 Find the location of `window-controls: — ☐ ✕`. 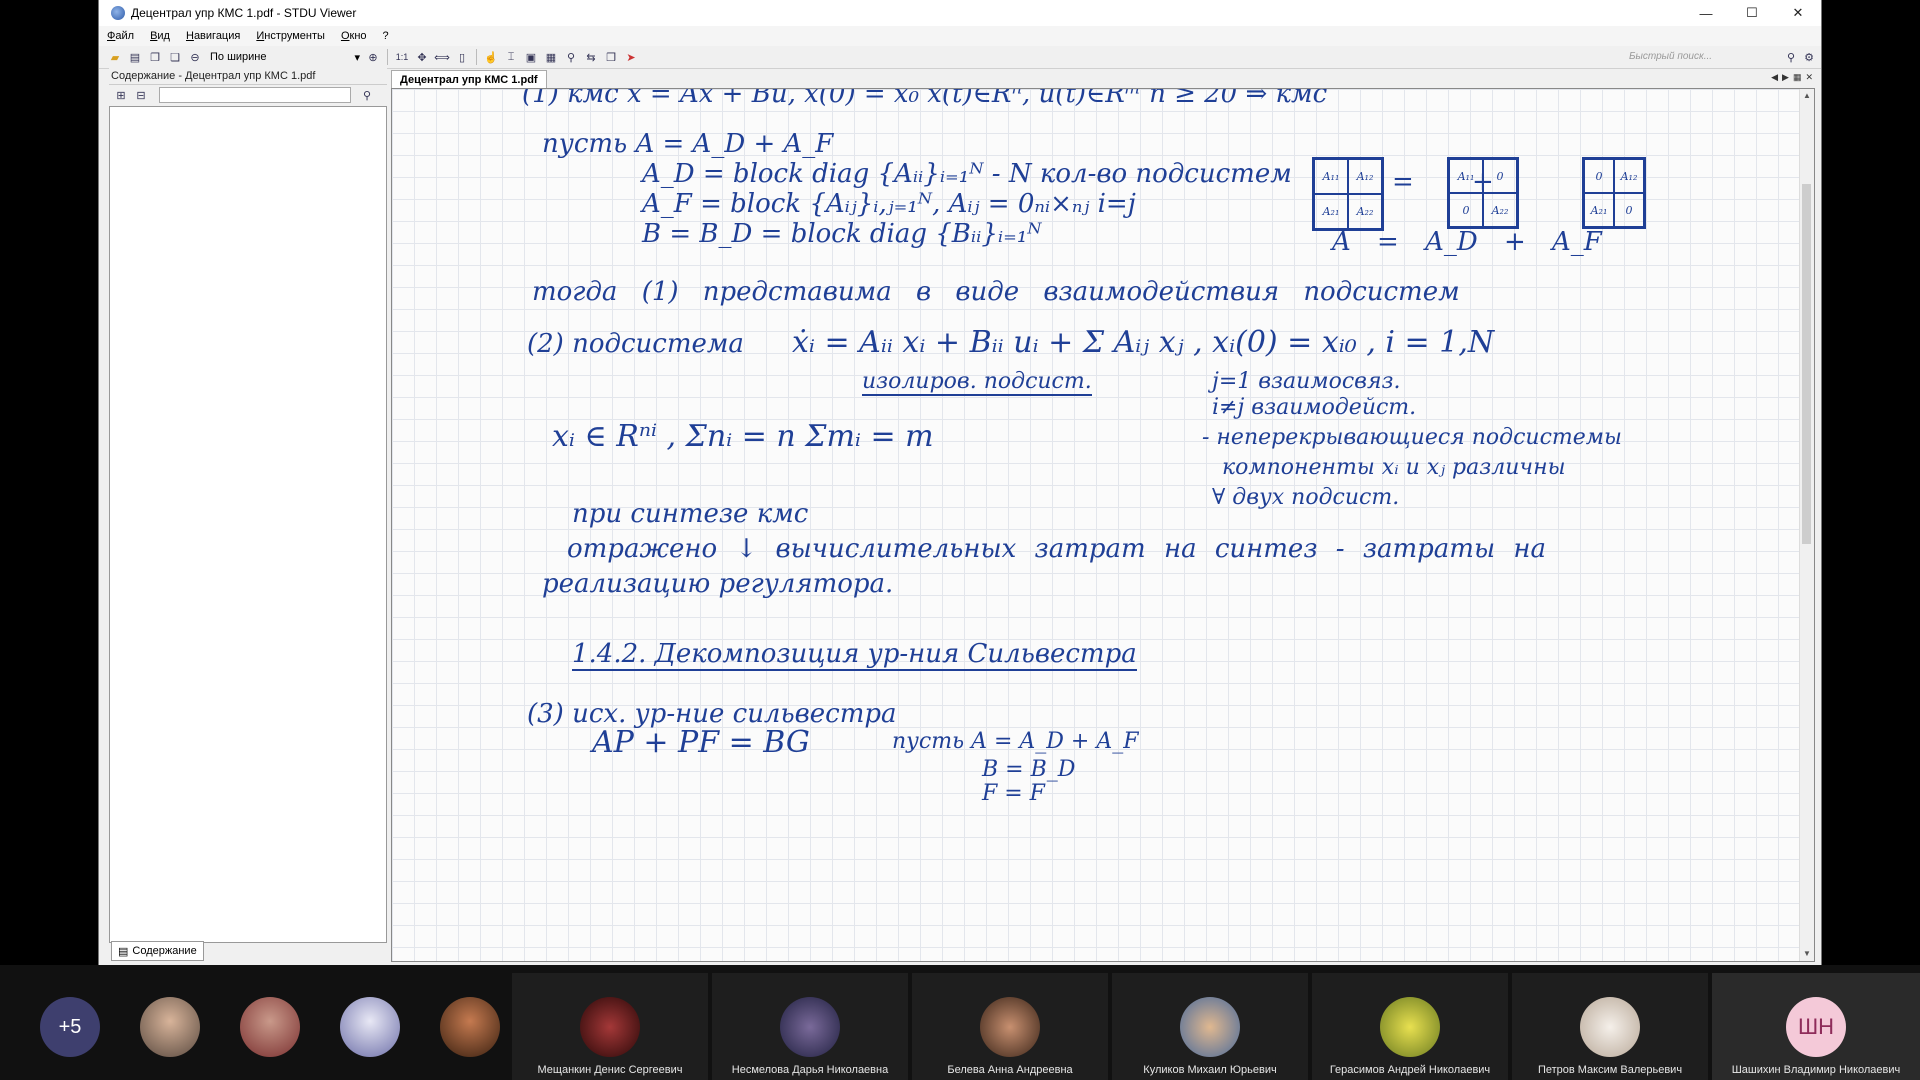

window-controls: — ☐ ✕ is located at coordinates (1752, 13).